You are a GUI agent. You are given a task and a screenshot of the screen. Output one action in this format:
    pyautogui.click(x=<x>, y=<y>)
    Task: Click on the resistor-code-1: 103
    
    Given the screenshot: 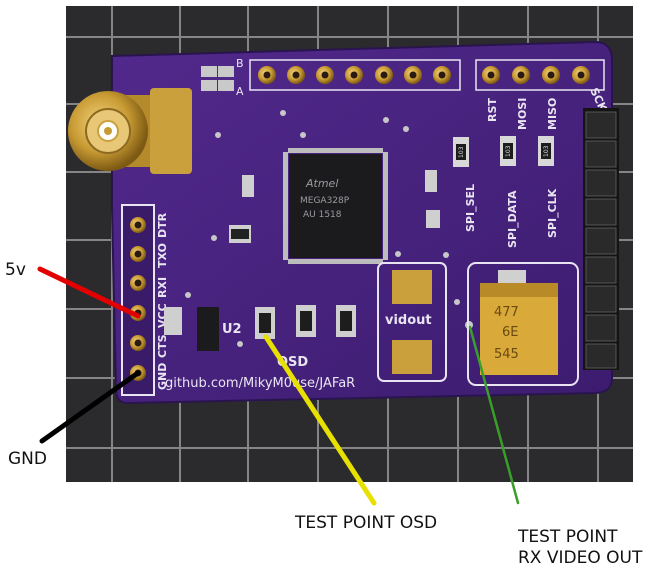 What is the action you would take?
    pyautogui.click(x=461, y=152)
    